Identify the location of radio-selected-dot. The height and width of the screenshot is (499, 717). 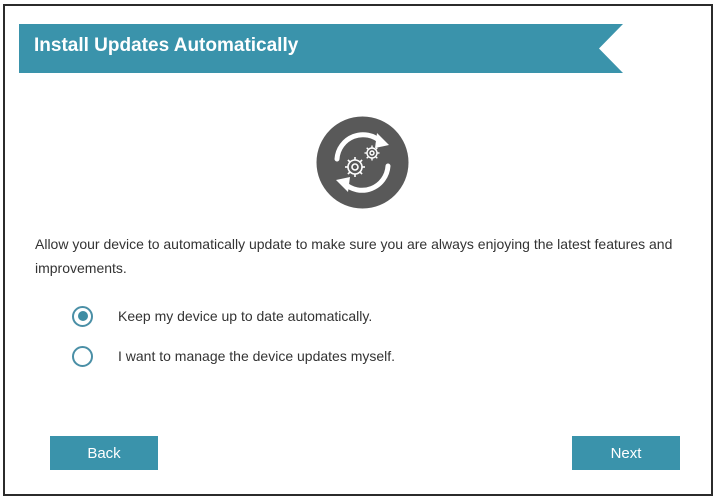
(82, 316).